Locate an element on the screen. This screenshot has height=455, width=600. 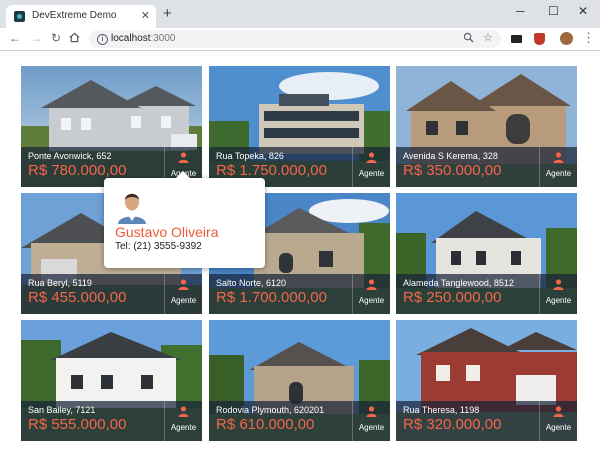
house-address: Ponte Avonwick, 652 is located at coordinates (70, 156).